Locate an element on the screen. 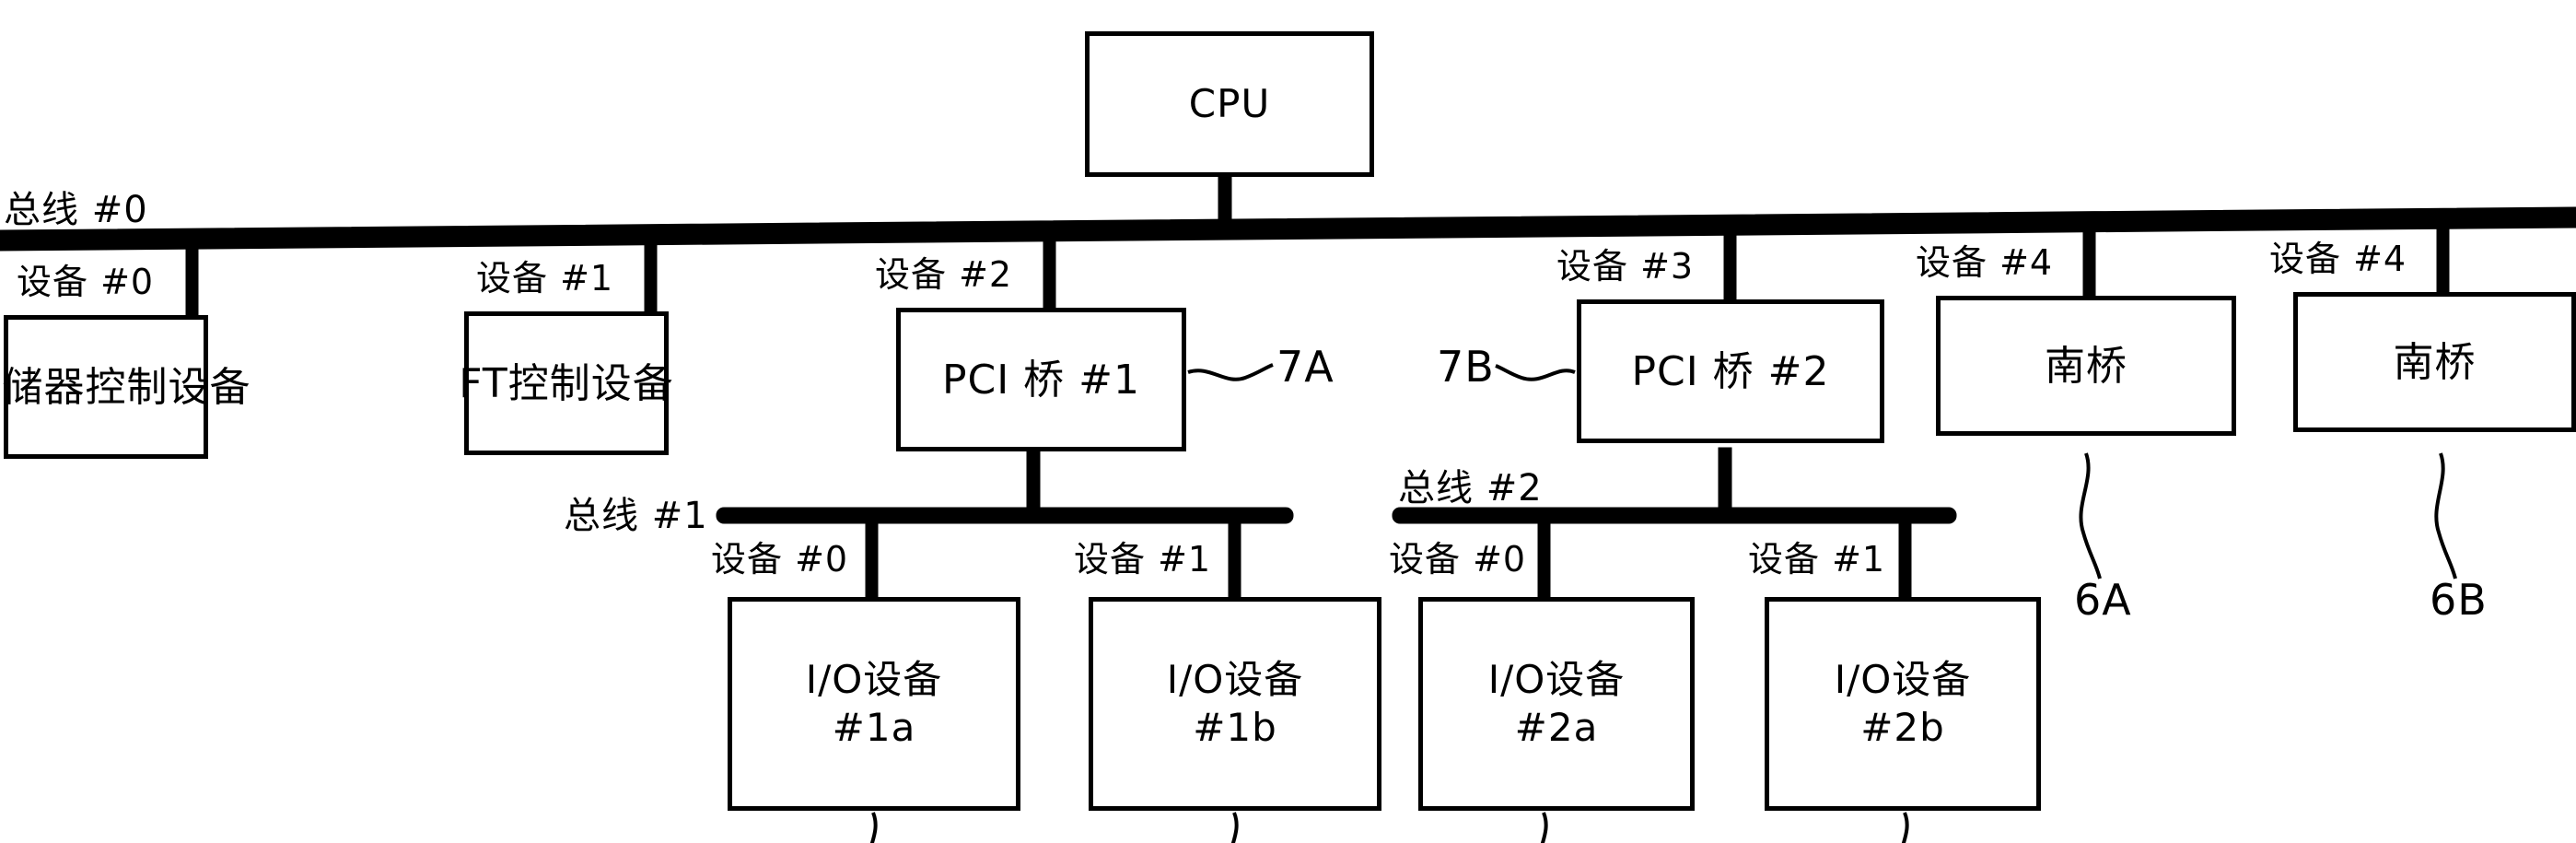 The image size is (2576, 843). cpu-box: CPU is located at coordinates (1229, 104).